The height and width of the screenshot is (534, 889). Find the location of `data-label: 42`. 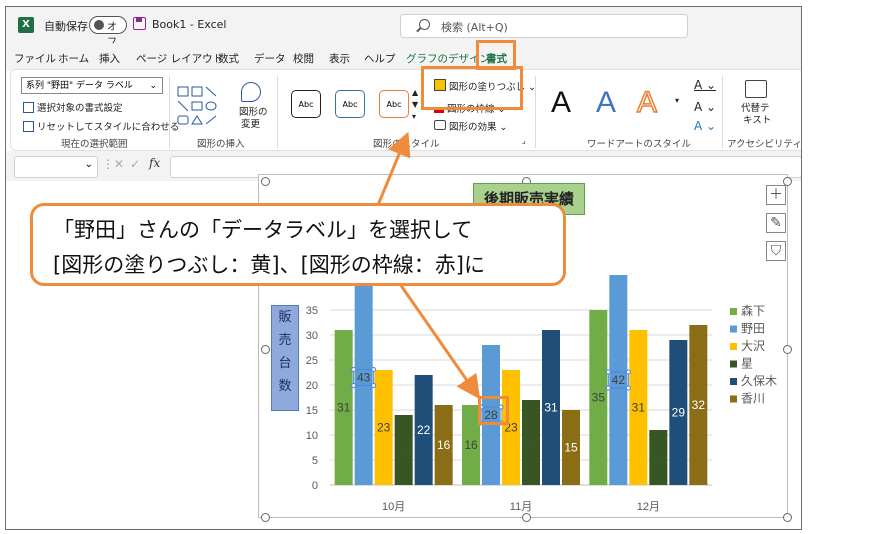

data-label: 42 is located at coordinates (619, 380).